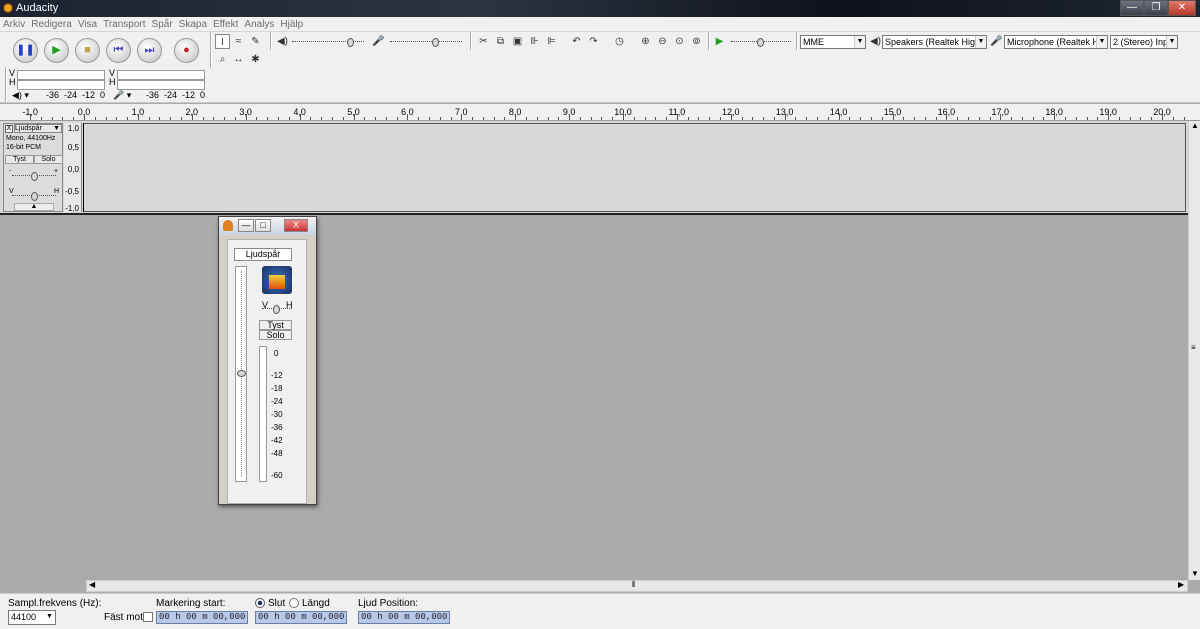 The height and width of the screenshot is (629, 1200). What do you see at coordinates (259, 24) in the screenshot?
I see `menu-analys: Analys` at bounding box center [259, 24].